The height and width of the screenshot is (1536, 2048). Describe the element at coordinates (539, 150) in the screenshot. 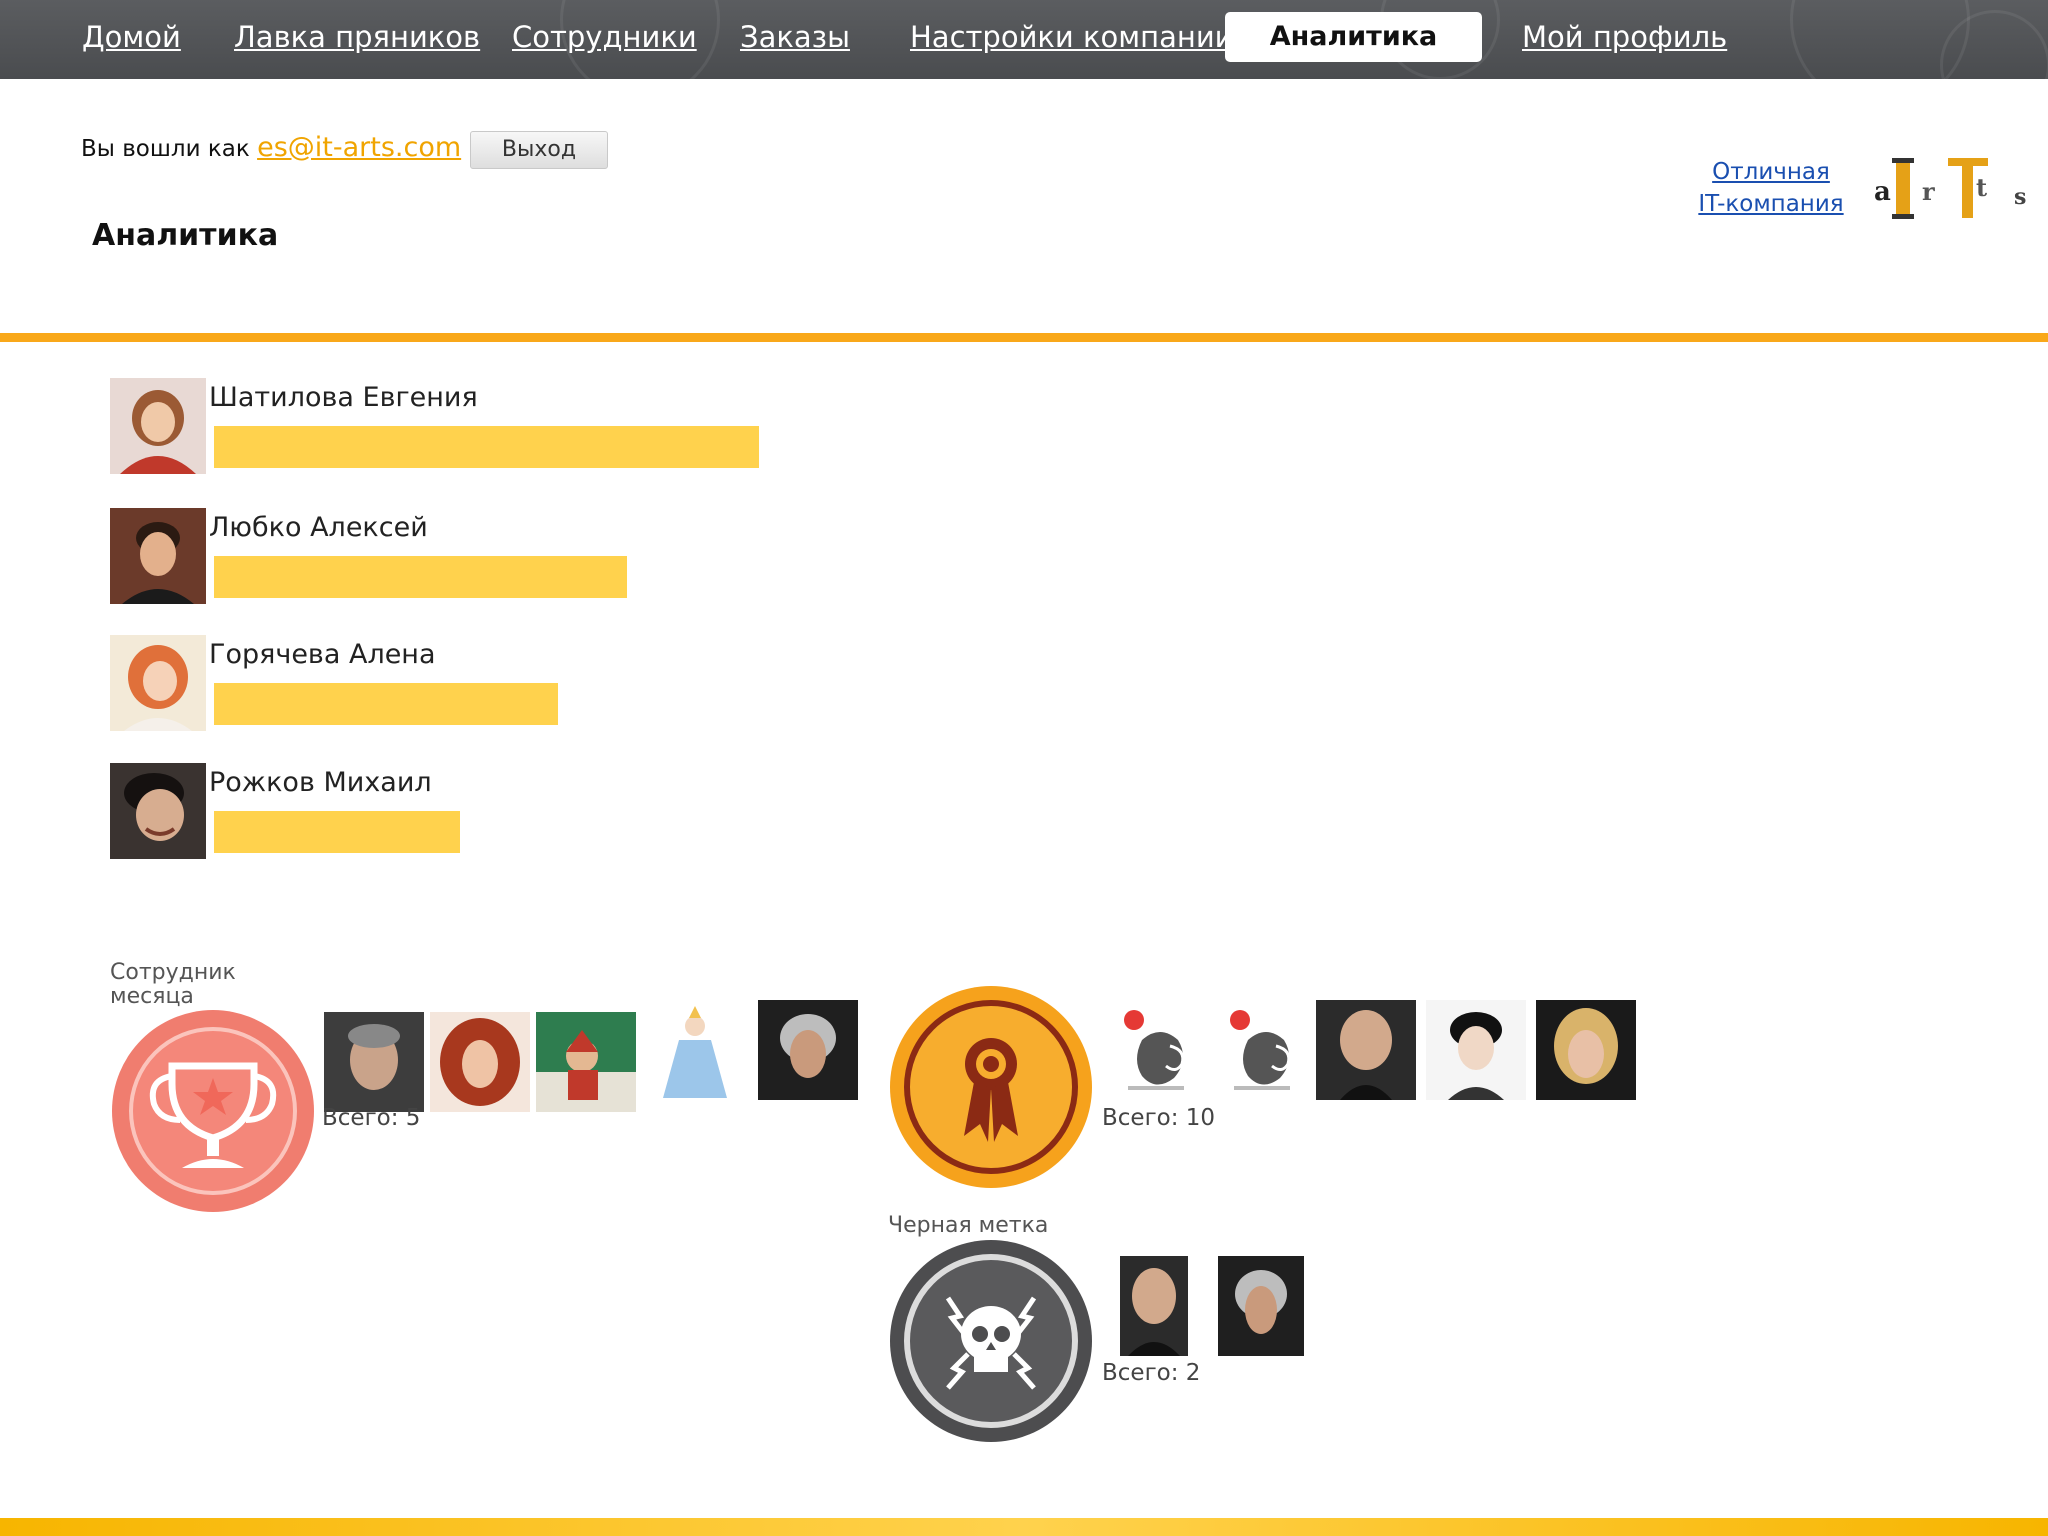

I see `logout-button: Выход` at that location.